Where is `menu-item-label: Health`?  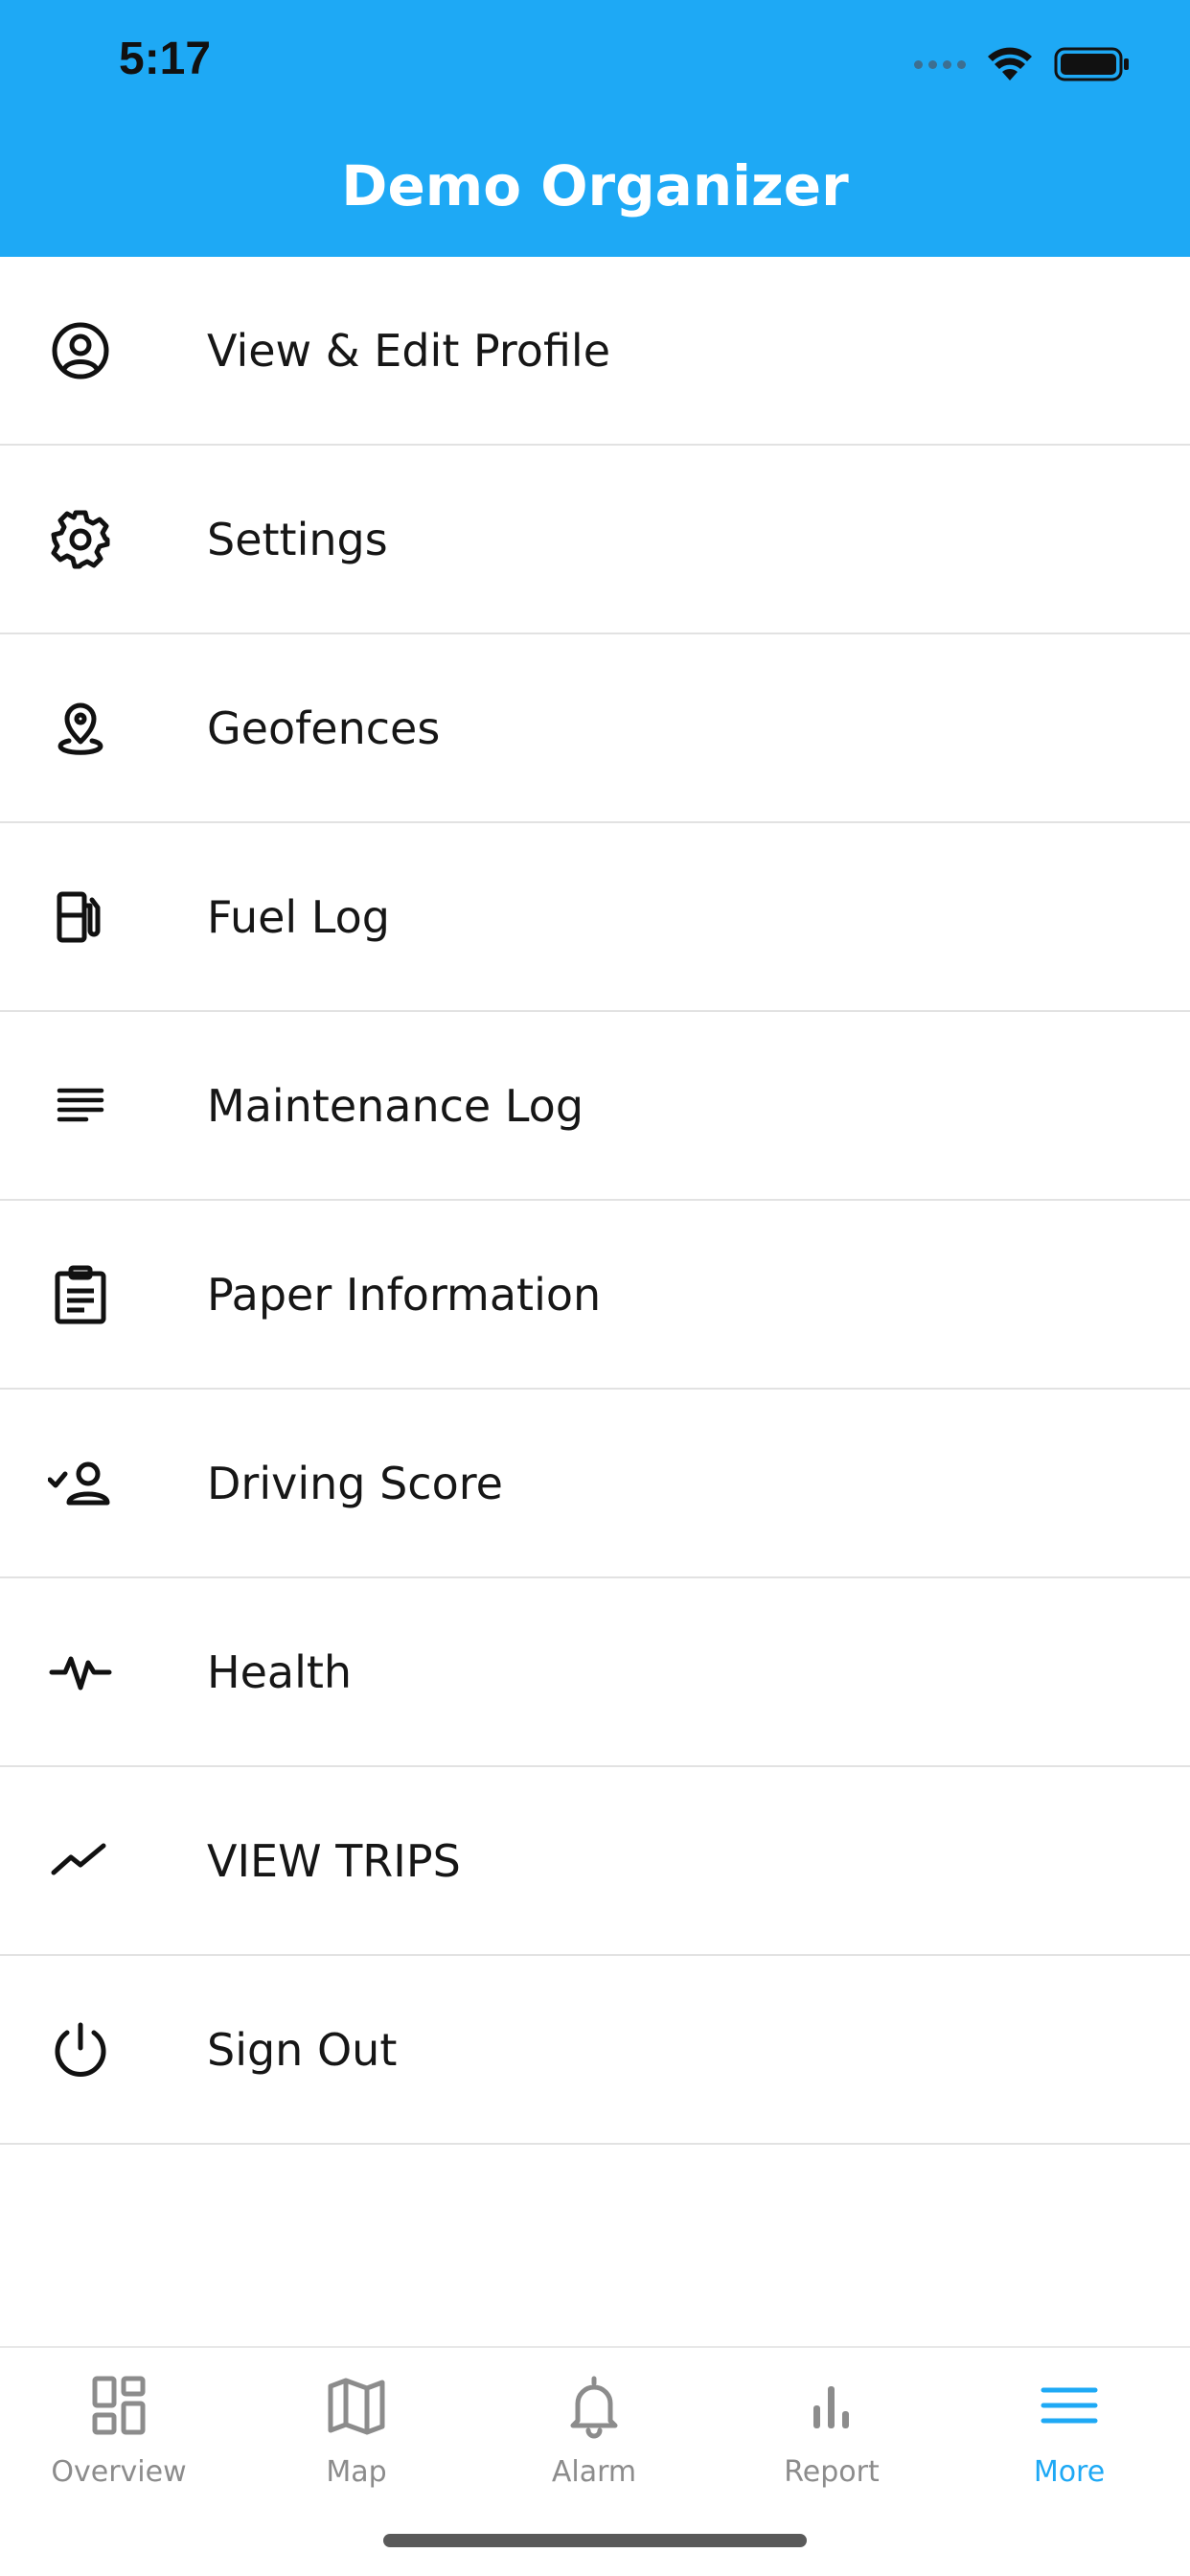
menu-item-label: Health is located at coordinates (280, 1671).